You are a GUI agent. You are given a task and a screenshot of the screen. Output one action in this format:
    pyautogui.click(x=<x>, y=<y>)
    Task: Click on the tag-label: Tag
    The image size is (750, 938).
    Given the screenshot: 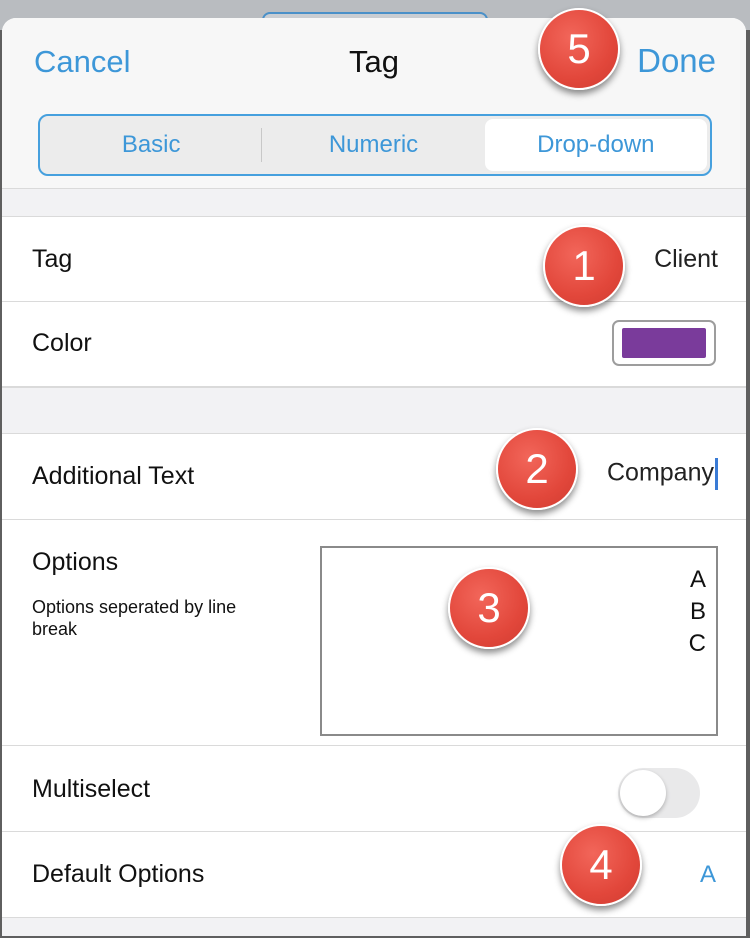 What is the action you would take?
    pyautogui.click(x=52, y=259)
    